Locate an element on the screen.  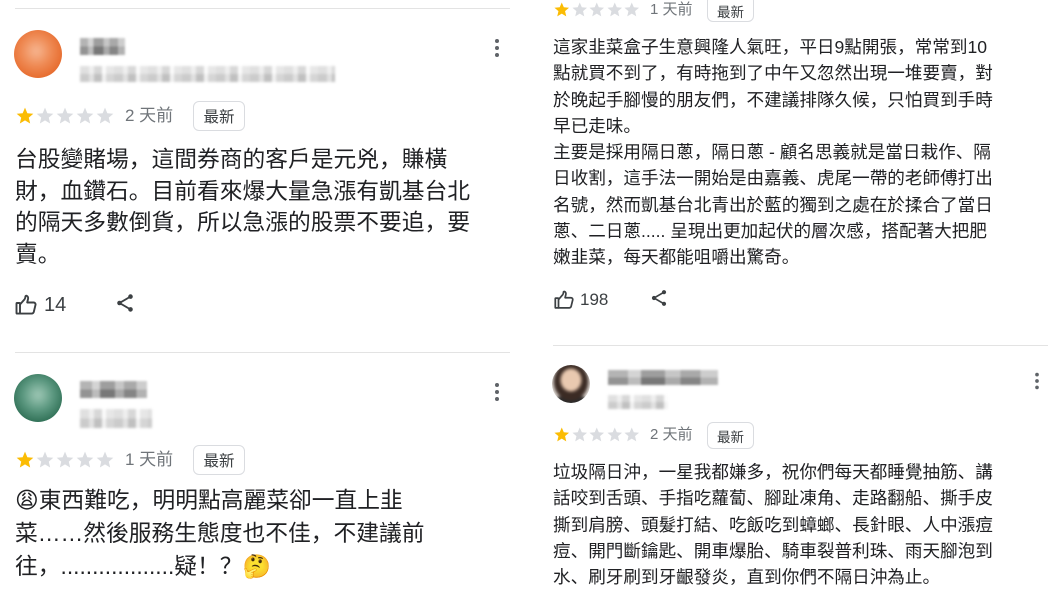
review-text-line: 主要是採用隔日蔥，隔日蔥 - 顧名思義就是當日栽作、隔 is located at coordinates (772, 152).